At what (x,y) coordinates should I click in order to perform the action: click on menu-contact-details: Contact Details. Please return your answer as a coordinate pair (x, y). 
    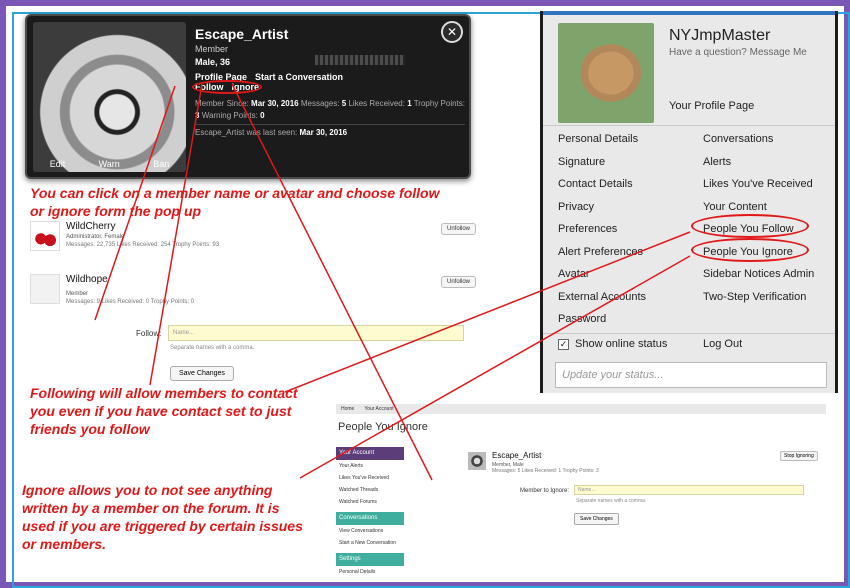
    Looking at the image, I should click on (602, 184).